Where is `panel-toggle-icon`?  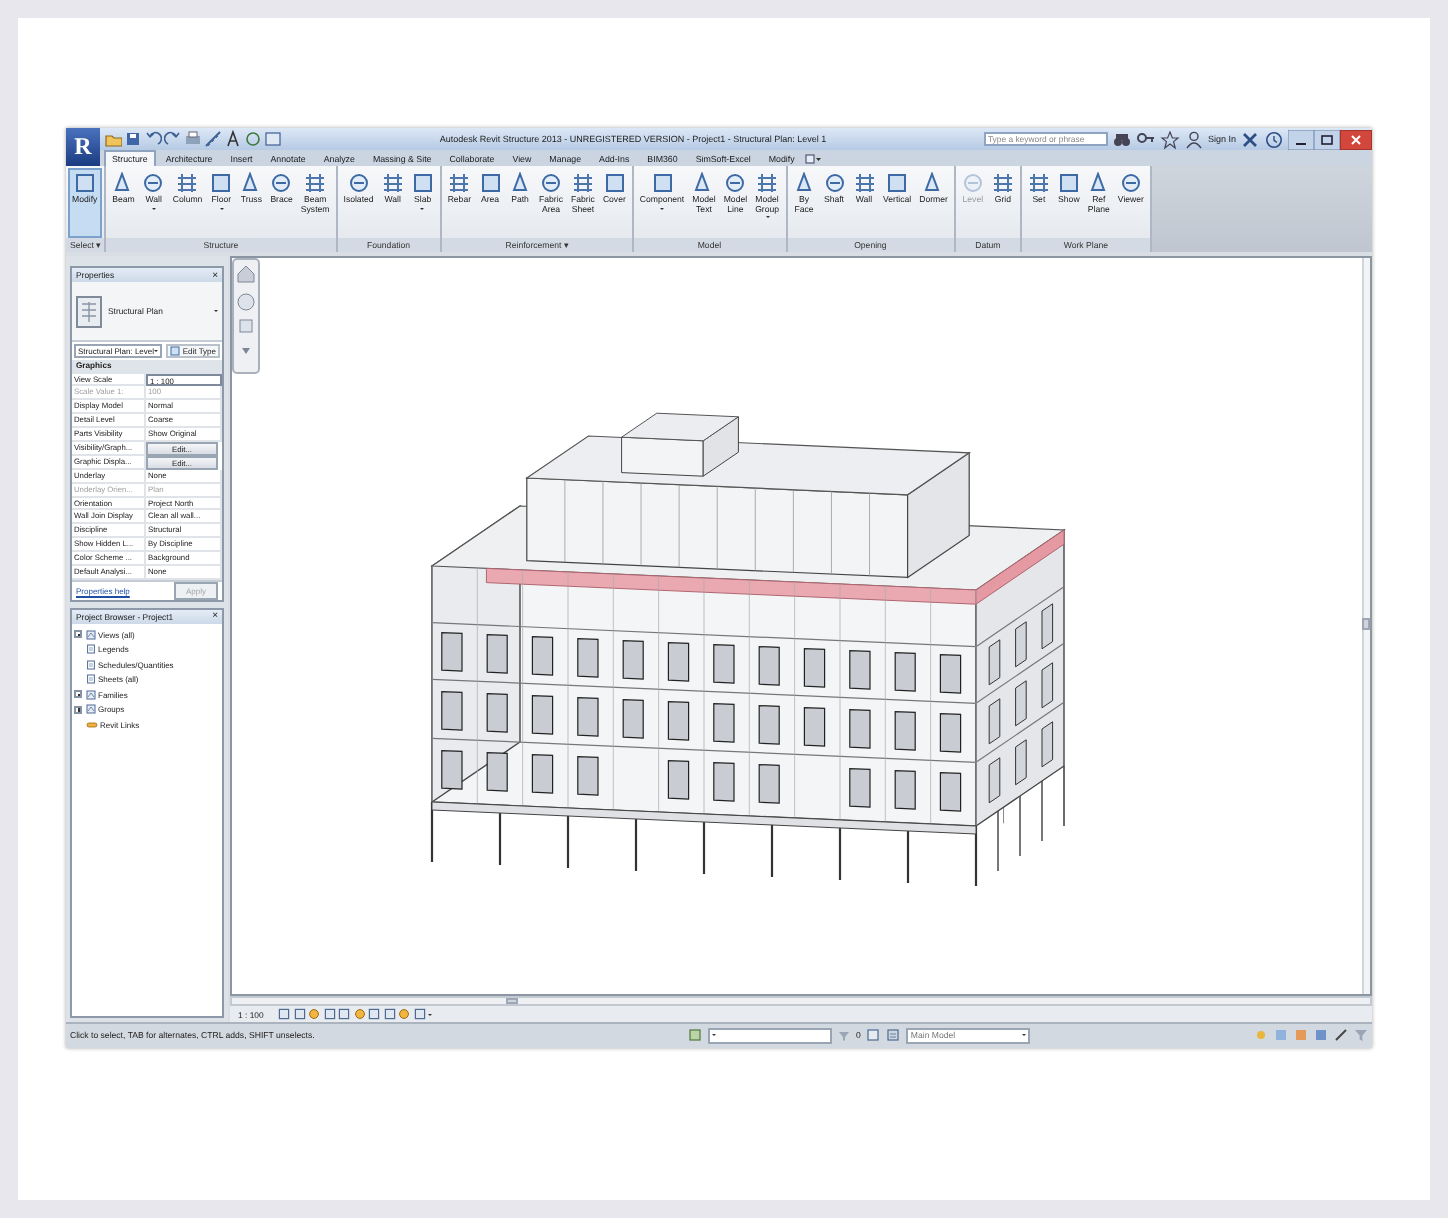 panel-toggle-icon is located at coordinates (813, 159).